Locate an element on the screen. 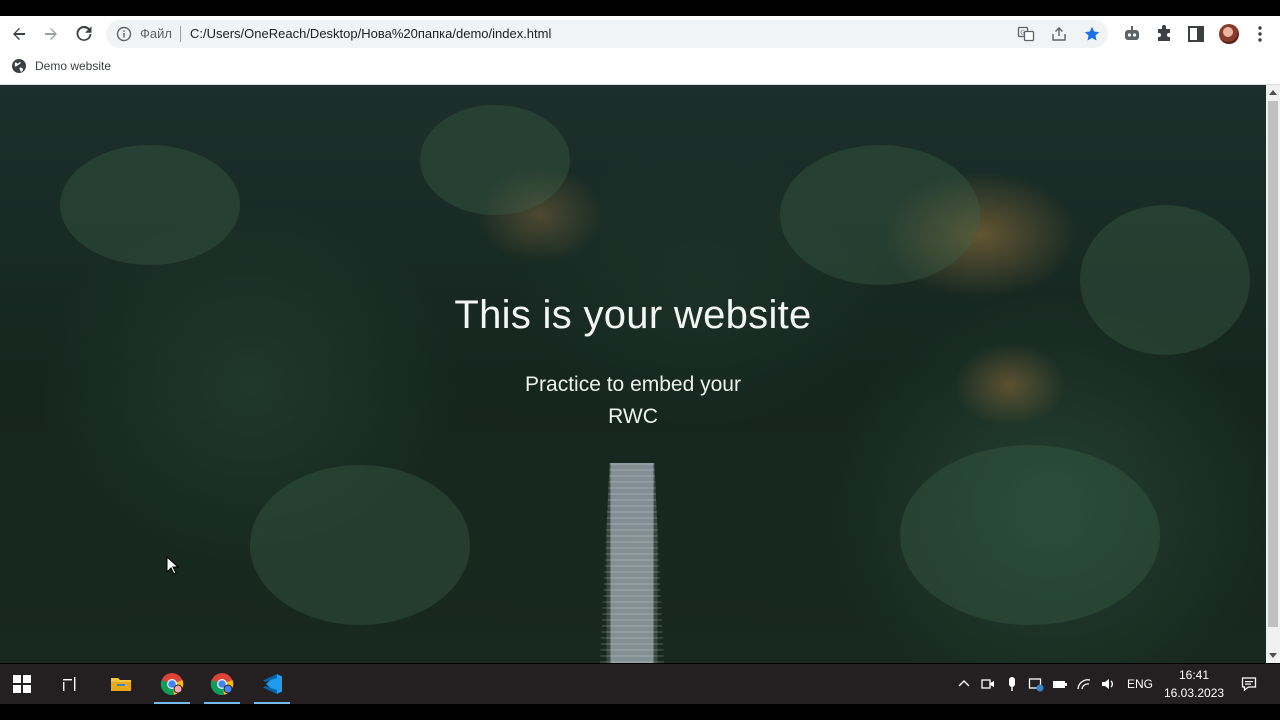 The width and height of the screenshot is (1280, 720). page-scrollbar is located at coordinates (1273, 374).